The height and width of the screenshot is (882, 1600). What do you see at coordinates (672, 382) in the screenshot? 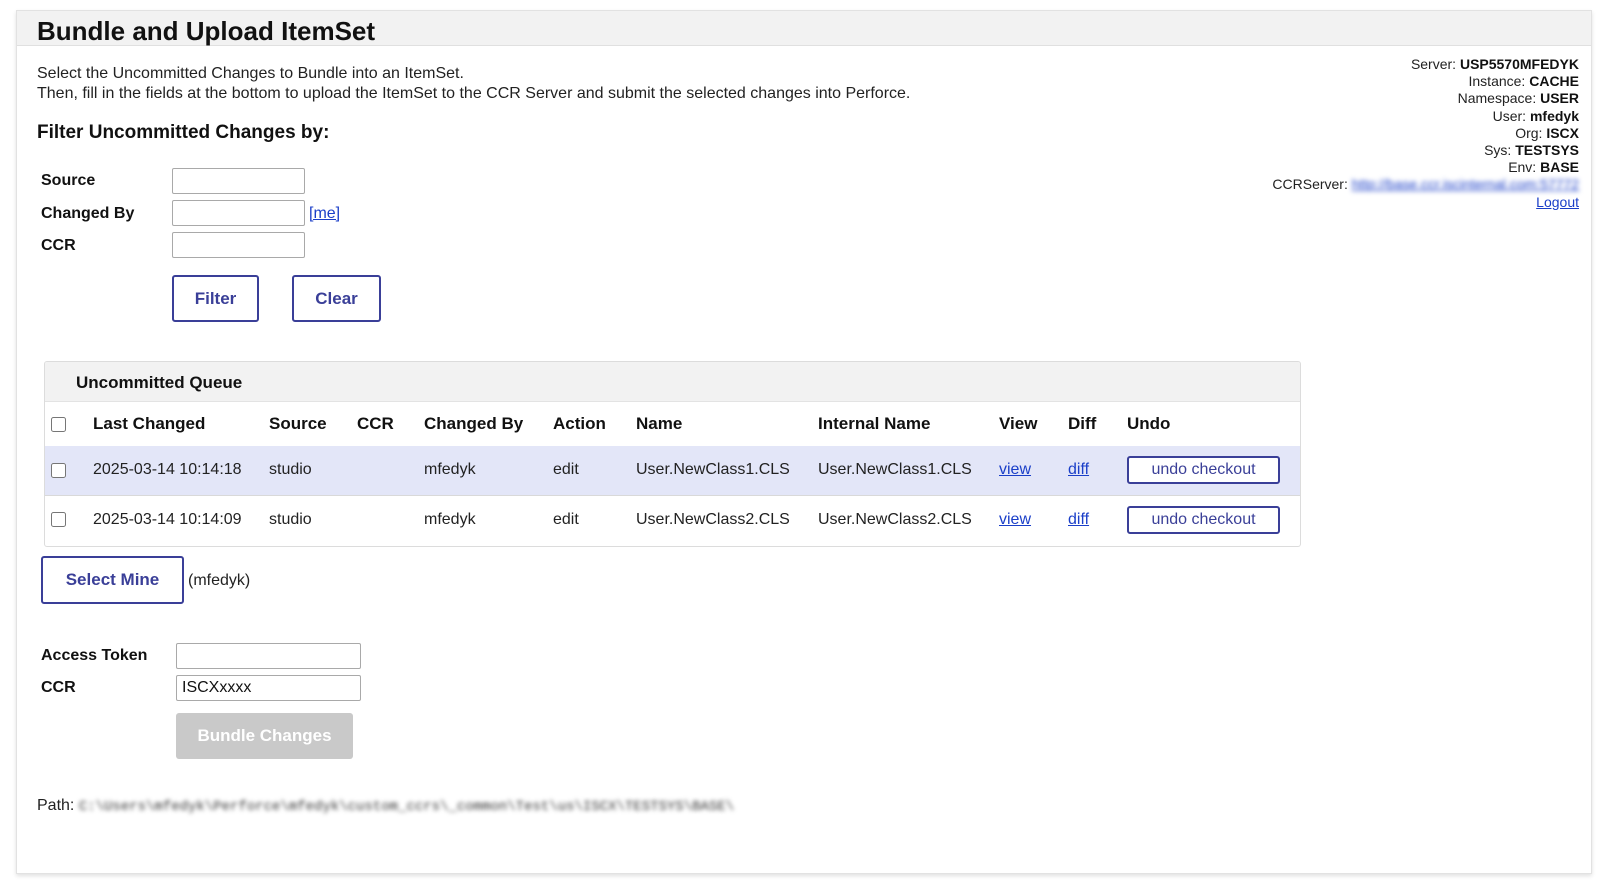
I see `queue-header: Uncommitted Queue` at bounding box center [672, 382].